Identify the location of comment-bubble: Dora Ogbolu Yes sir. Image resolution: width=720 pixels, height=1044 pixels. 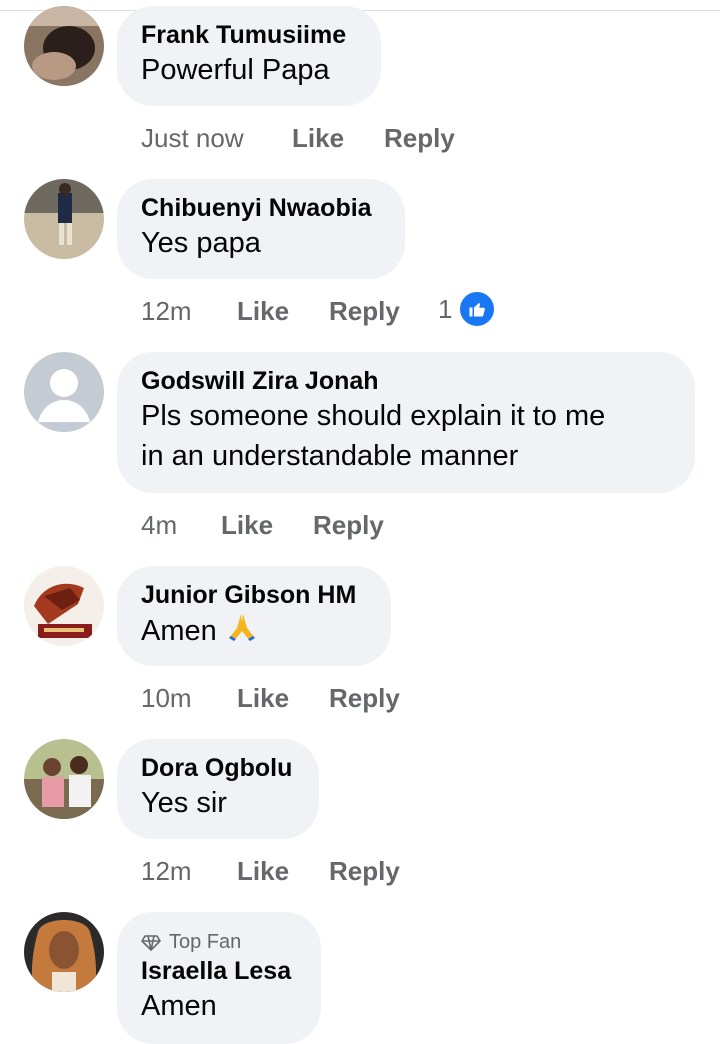
(218, 789).